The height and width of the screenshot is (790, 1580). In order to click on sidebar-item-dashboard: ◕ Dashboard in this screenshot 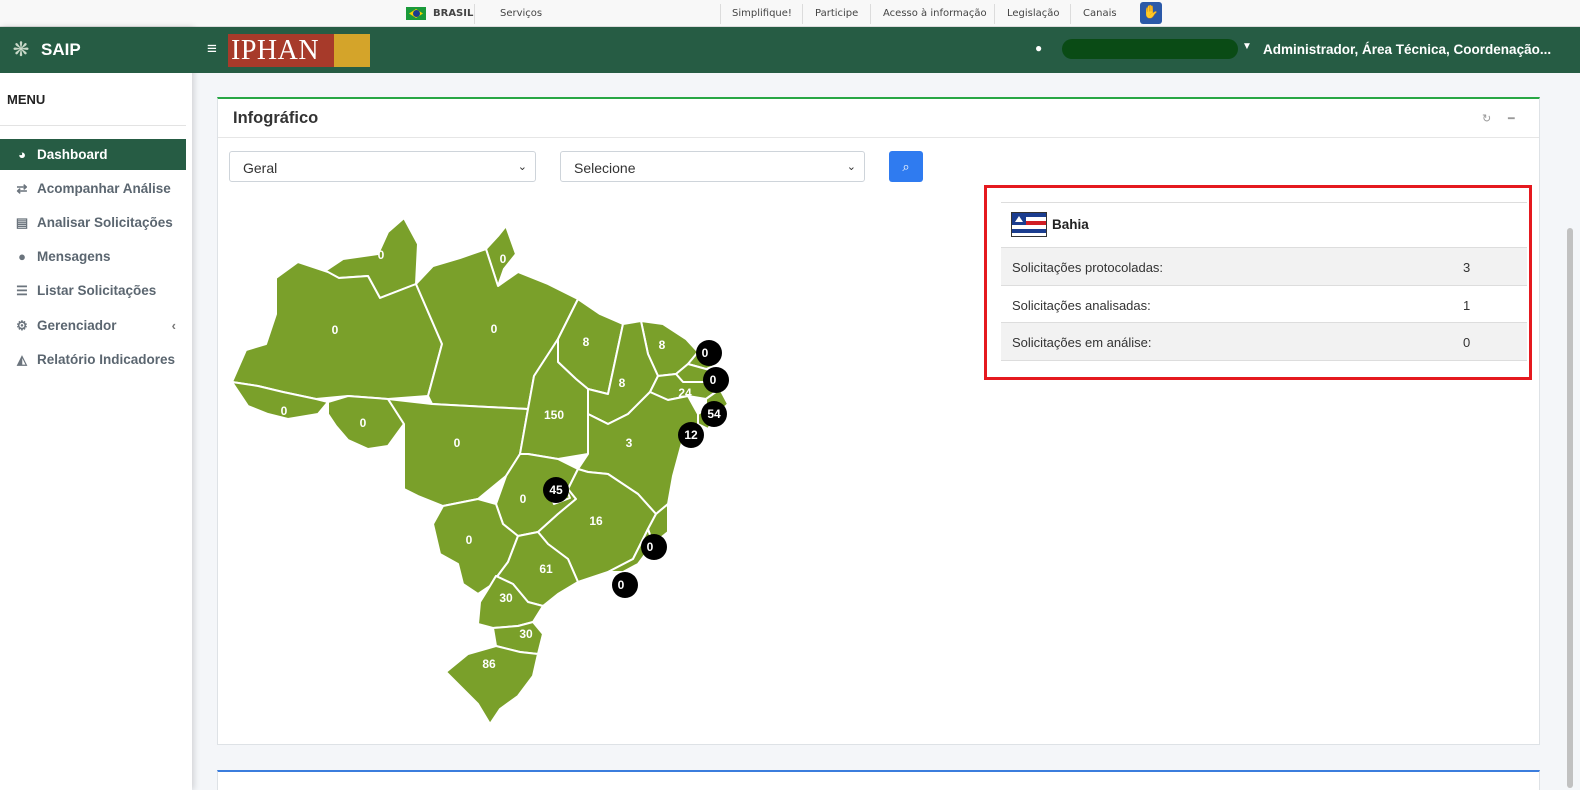, I will do `click(93, 154)`.